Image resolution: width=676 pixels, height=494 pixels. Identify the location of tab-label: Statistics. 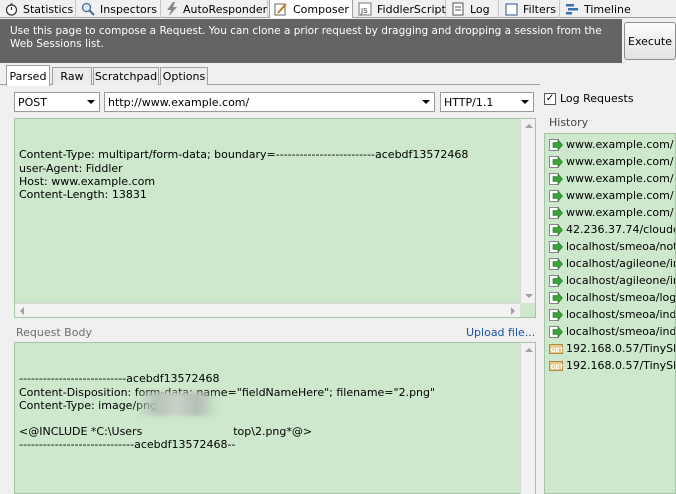
(48, 9).